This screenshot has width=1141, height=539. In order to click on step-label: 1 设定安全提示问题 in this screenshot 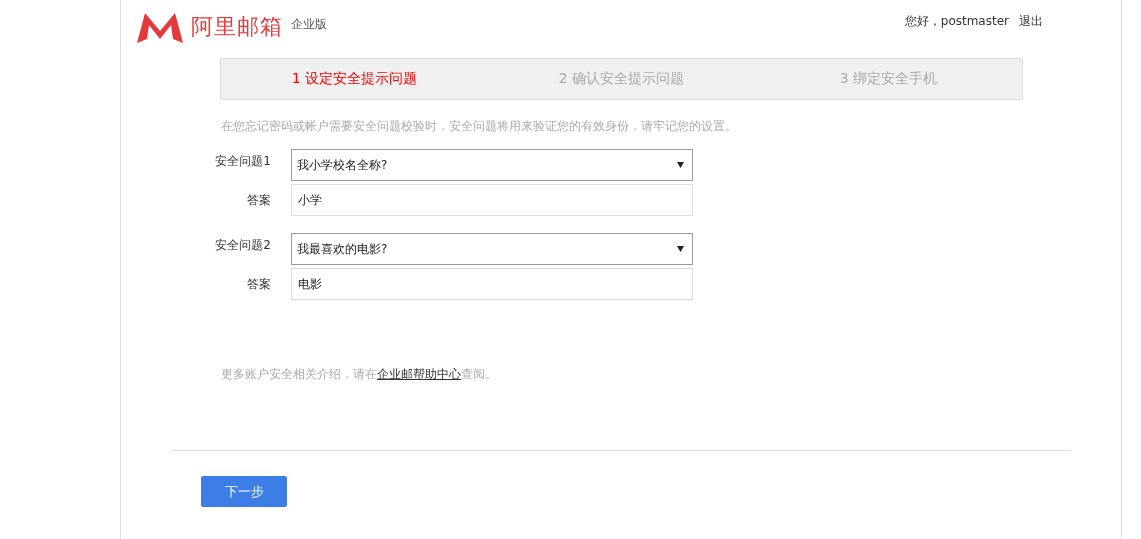, I will do `click(354, 78)`.